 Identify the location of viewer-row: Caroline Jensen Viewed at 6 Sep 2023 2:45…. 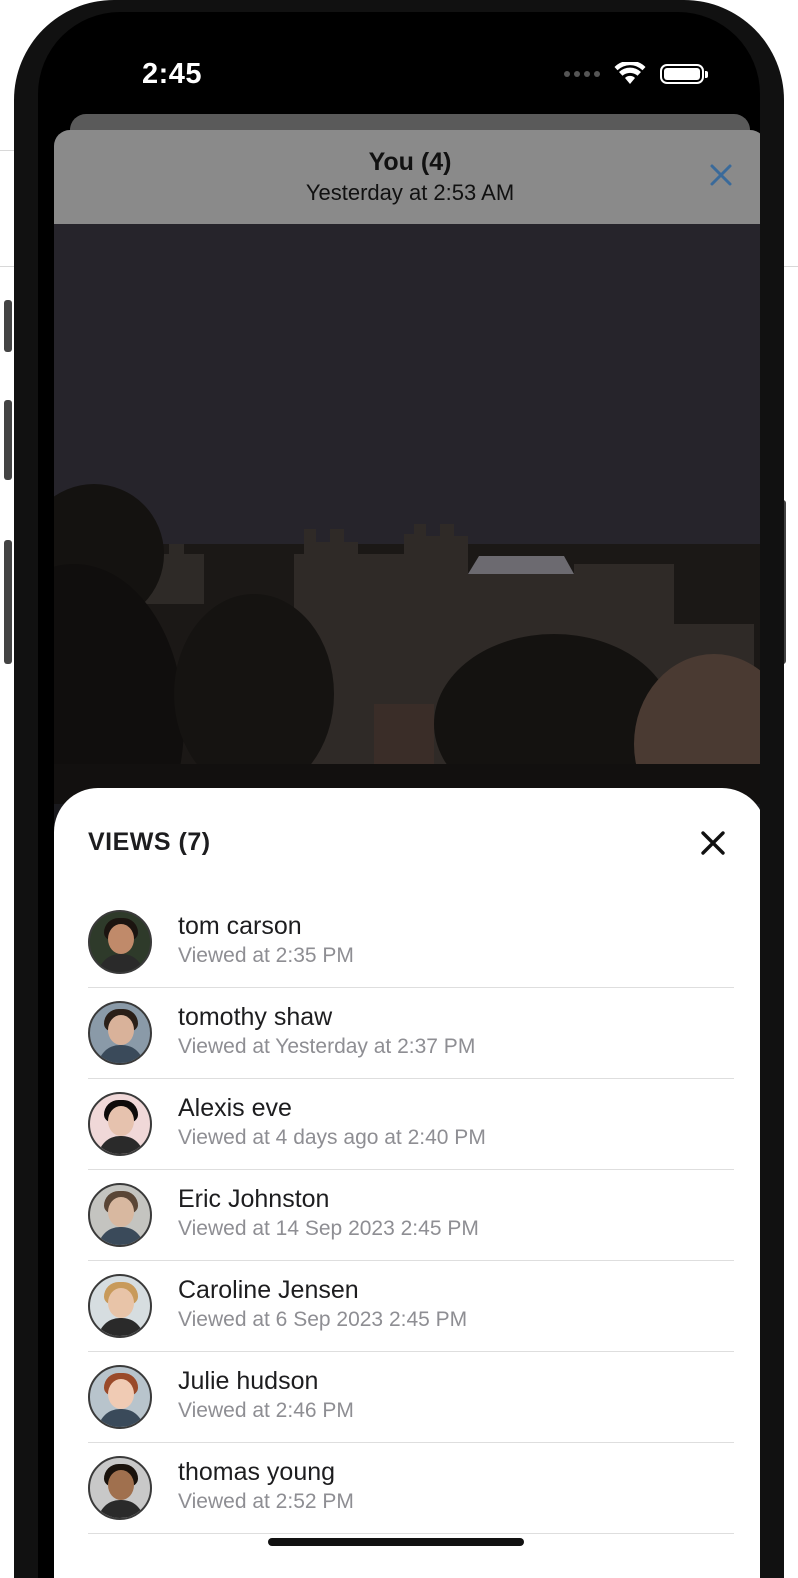
(411, 1307).